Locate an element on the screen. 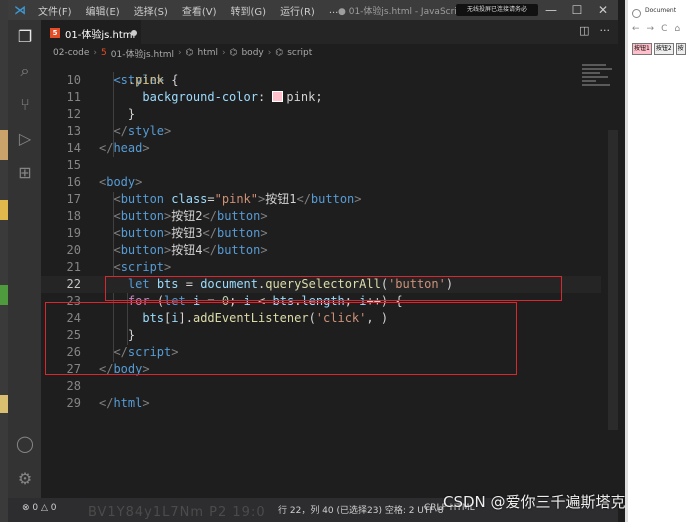  cursor-position: 行 22，列 40 (已选择23) 空格: 2 UTF-8 is located at coordinates (361, 509).